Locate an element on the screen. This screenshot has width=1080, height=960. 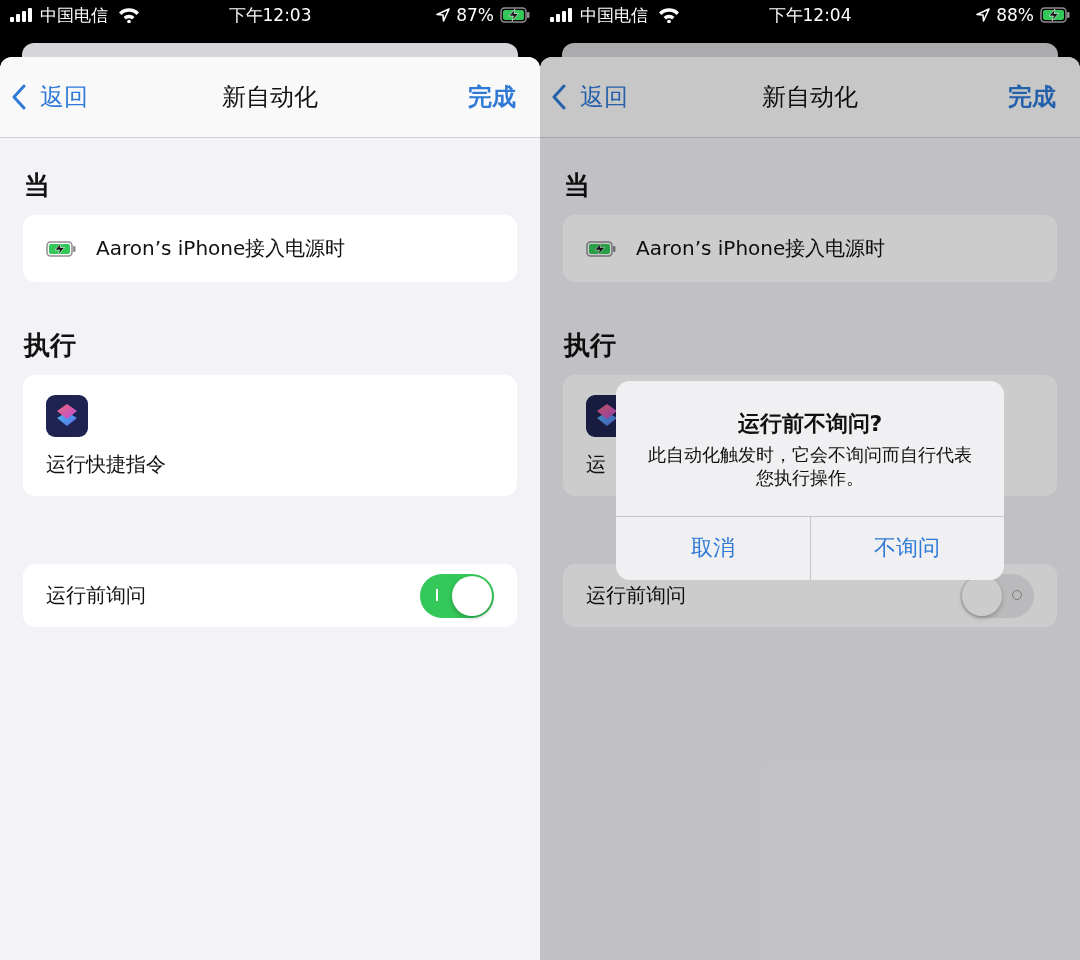
status-time: 下午12:03 is located at coordinates (270, 15).